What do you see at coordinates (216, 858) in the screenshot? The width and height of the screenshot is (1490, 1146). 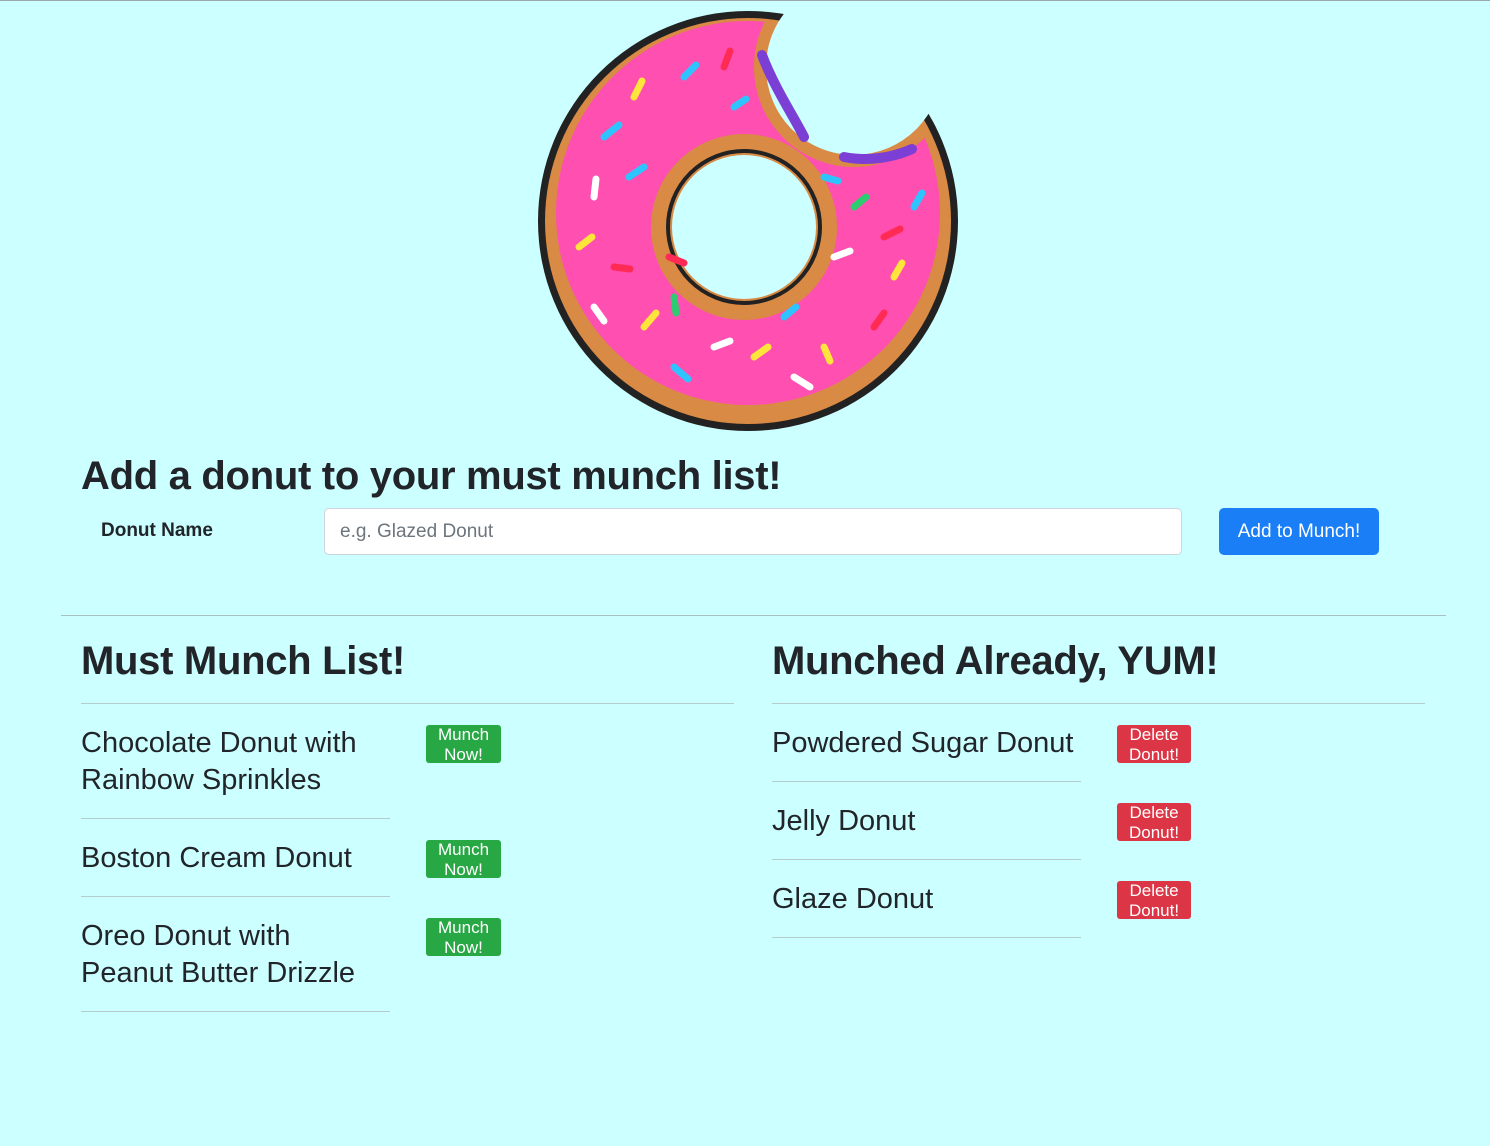 I see `donut-name: Boston Cream Donut` at bounding box center [216, 858].